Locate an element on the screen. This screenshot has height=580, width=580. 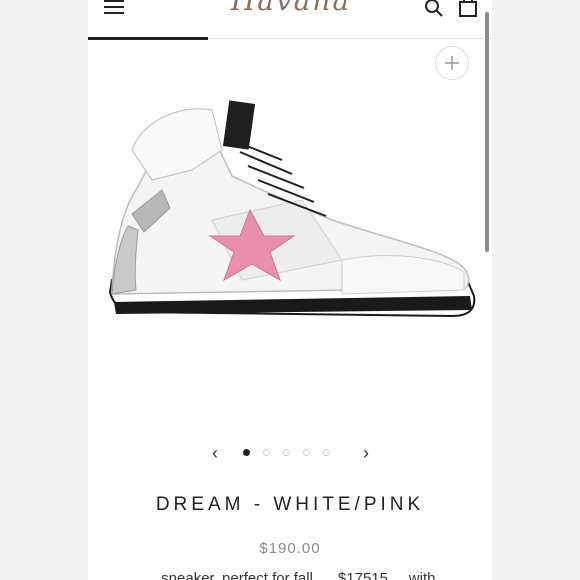
brand-logo: Havana is located at coordinates (291, 10).